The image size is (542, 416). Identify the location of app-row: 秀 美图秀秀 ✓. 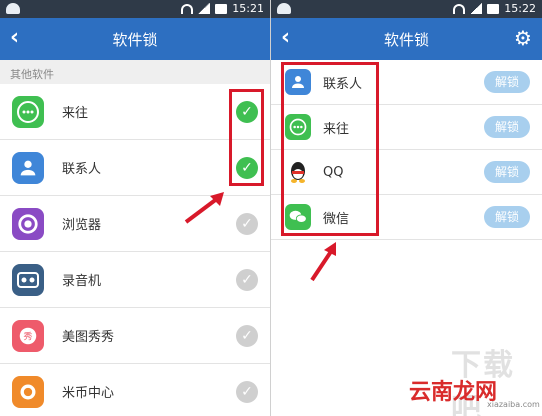
(135, 336).